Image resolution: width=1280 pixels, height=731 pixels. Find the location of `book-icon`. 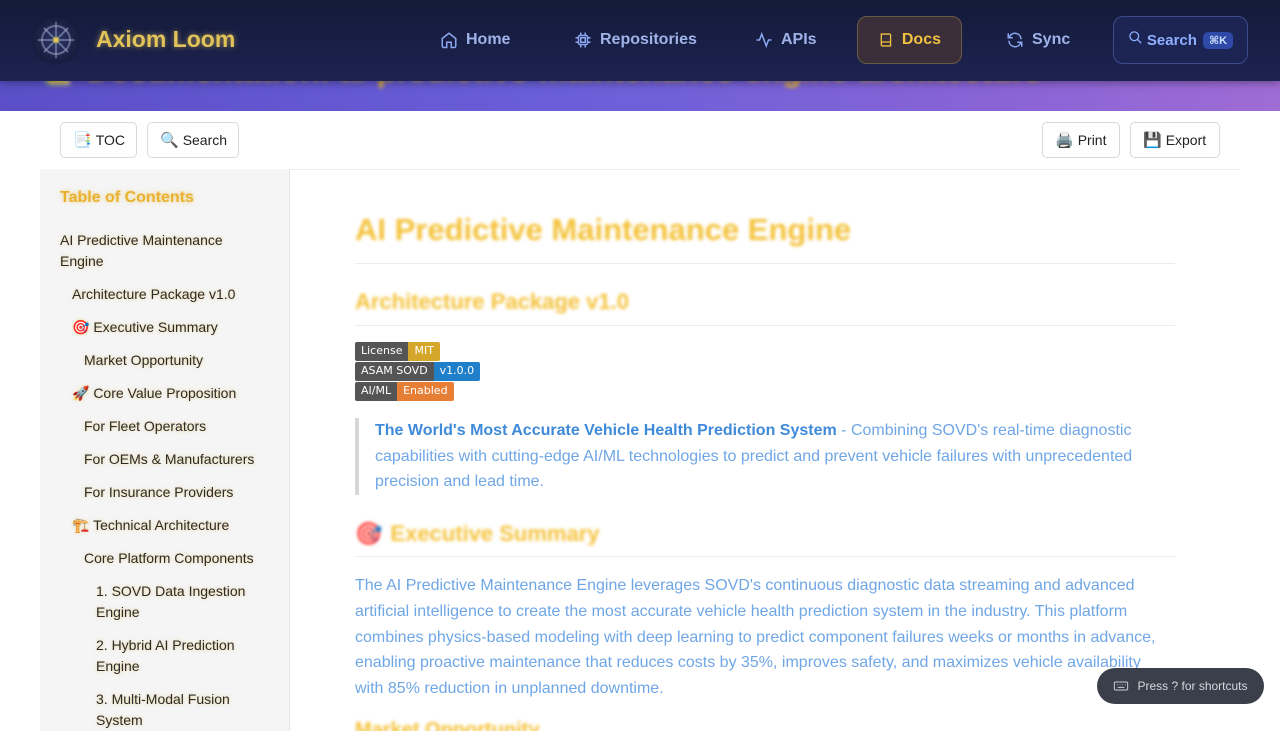

book-icon is located at coordinates (886, 40).